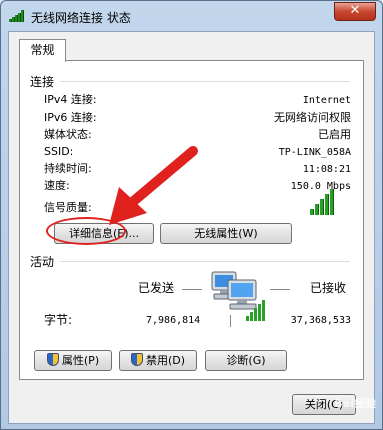 This screenshot has width=383, height=430. I want to click on received-label: 已接收, so click(328, 288).